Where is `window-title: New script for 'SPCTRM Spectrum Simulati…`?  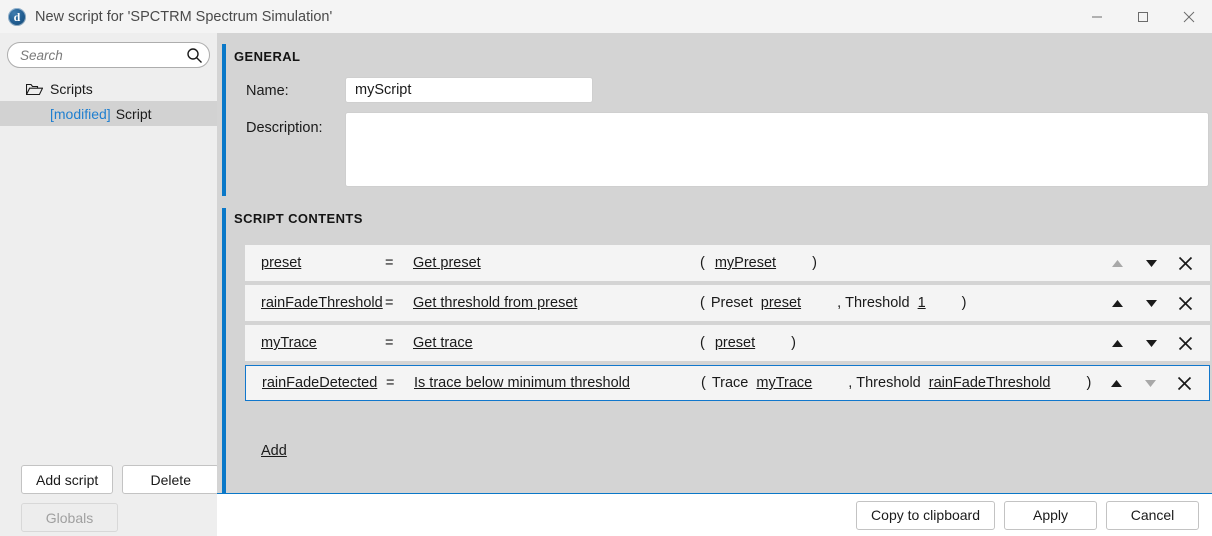
window-title: New script for 'SPCTRM Spectrum Simulati… is located at coordinates (184, 16).